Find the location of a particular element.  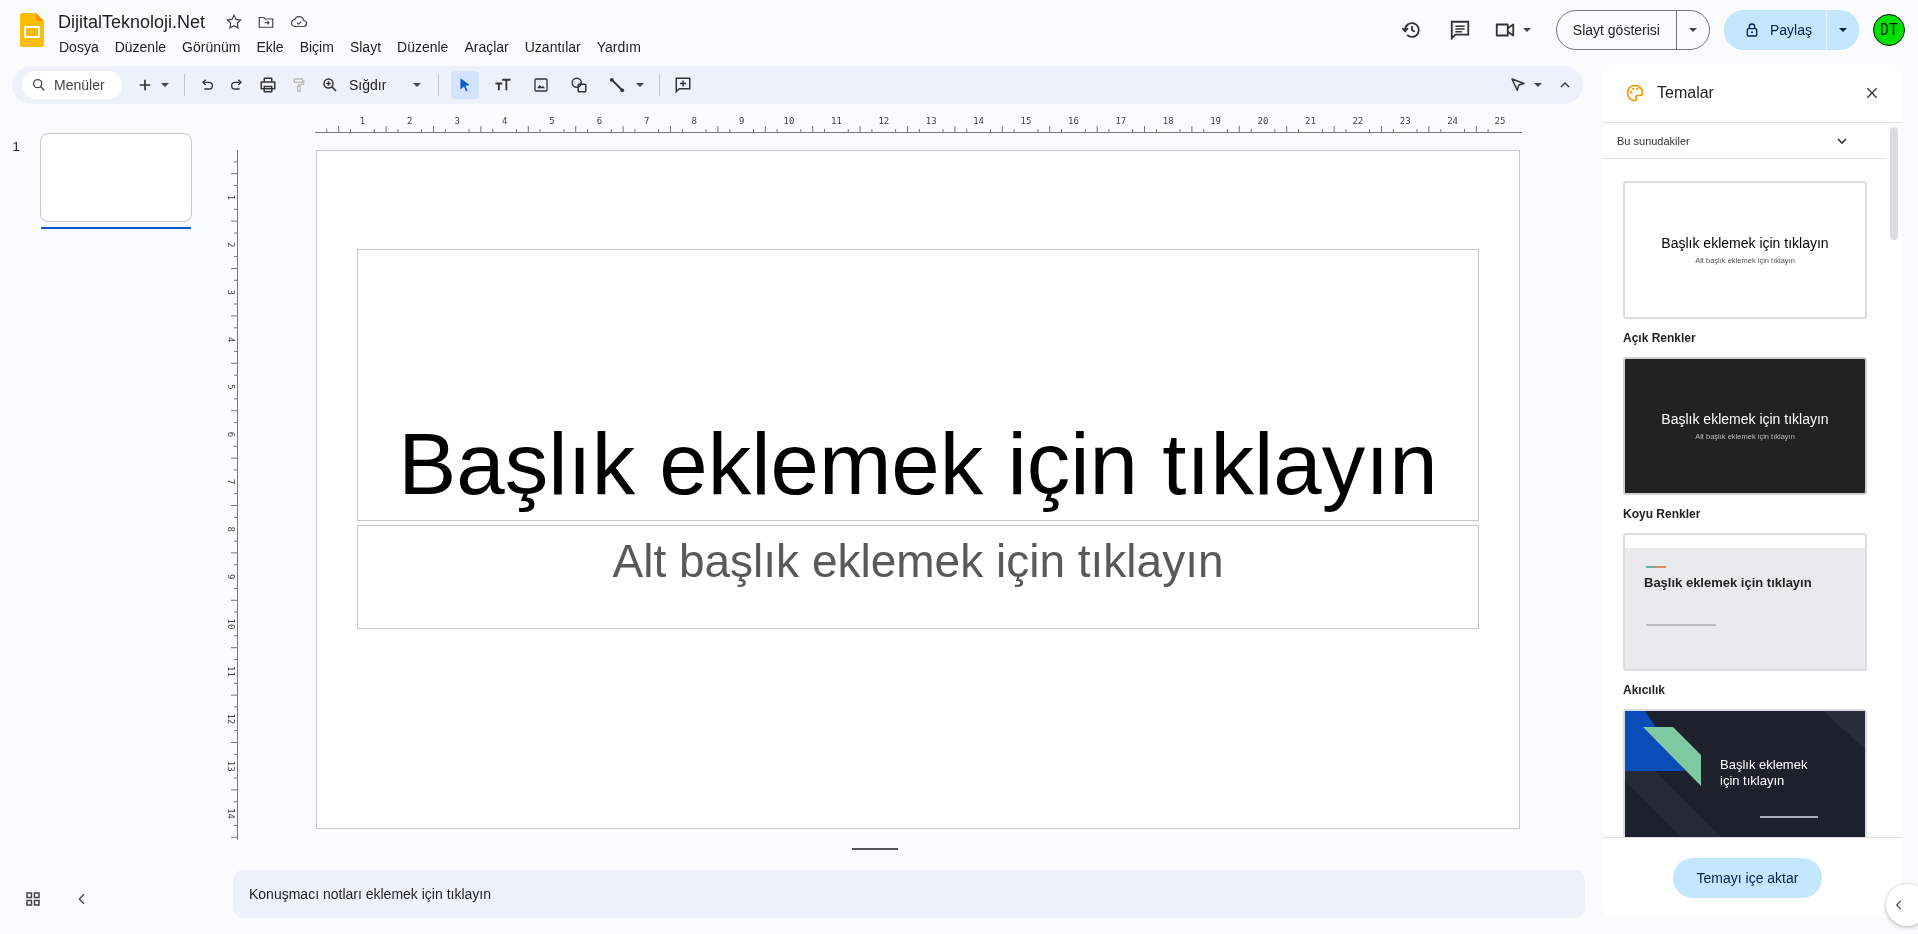

panel-title: Temalar is located at coordinates (1686, 93).